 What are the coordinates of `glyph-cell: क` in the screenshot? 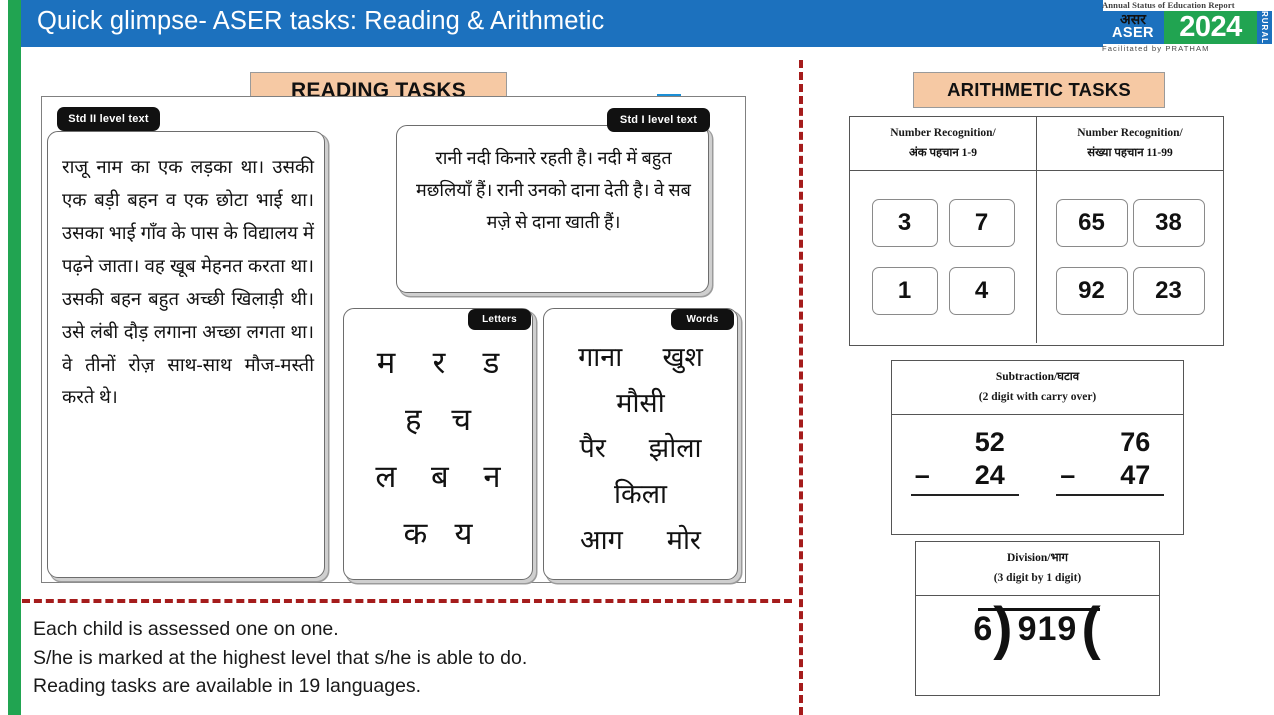 It's located at (416, 533).